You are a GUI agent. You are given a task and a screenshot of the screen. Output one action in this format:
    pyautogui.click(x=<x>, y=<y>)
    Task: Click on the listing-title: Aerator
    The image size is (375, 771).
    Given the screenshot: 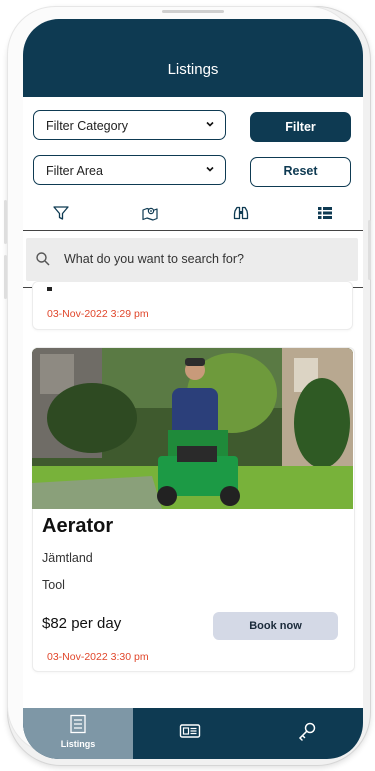 What is the action you would take?
    pyautogui.click(x=78, y=526)
    